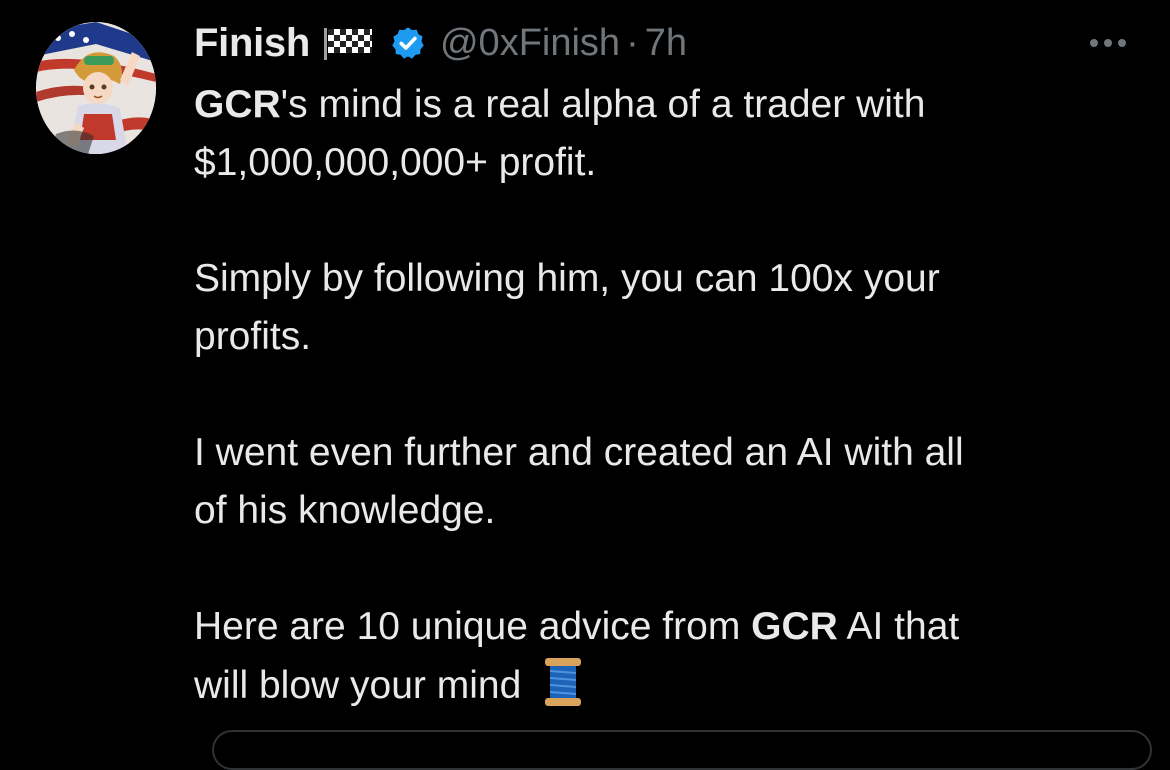 This screenshot has height=770, width=1170. I want to click on anime-character-avatar, so click(96, 88).